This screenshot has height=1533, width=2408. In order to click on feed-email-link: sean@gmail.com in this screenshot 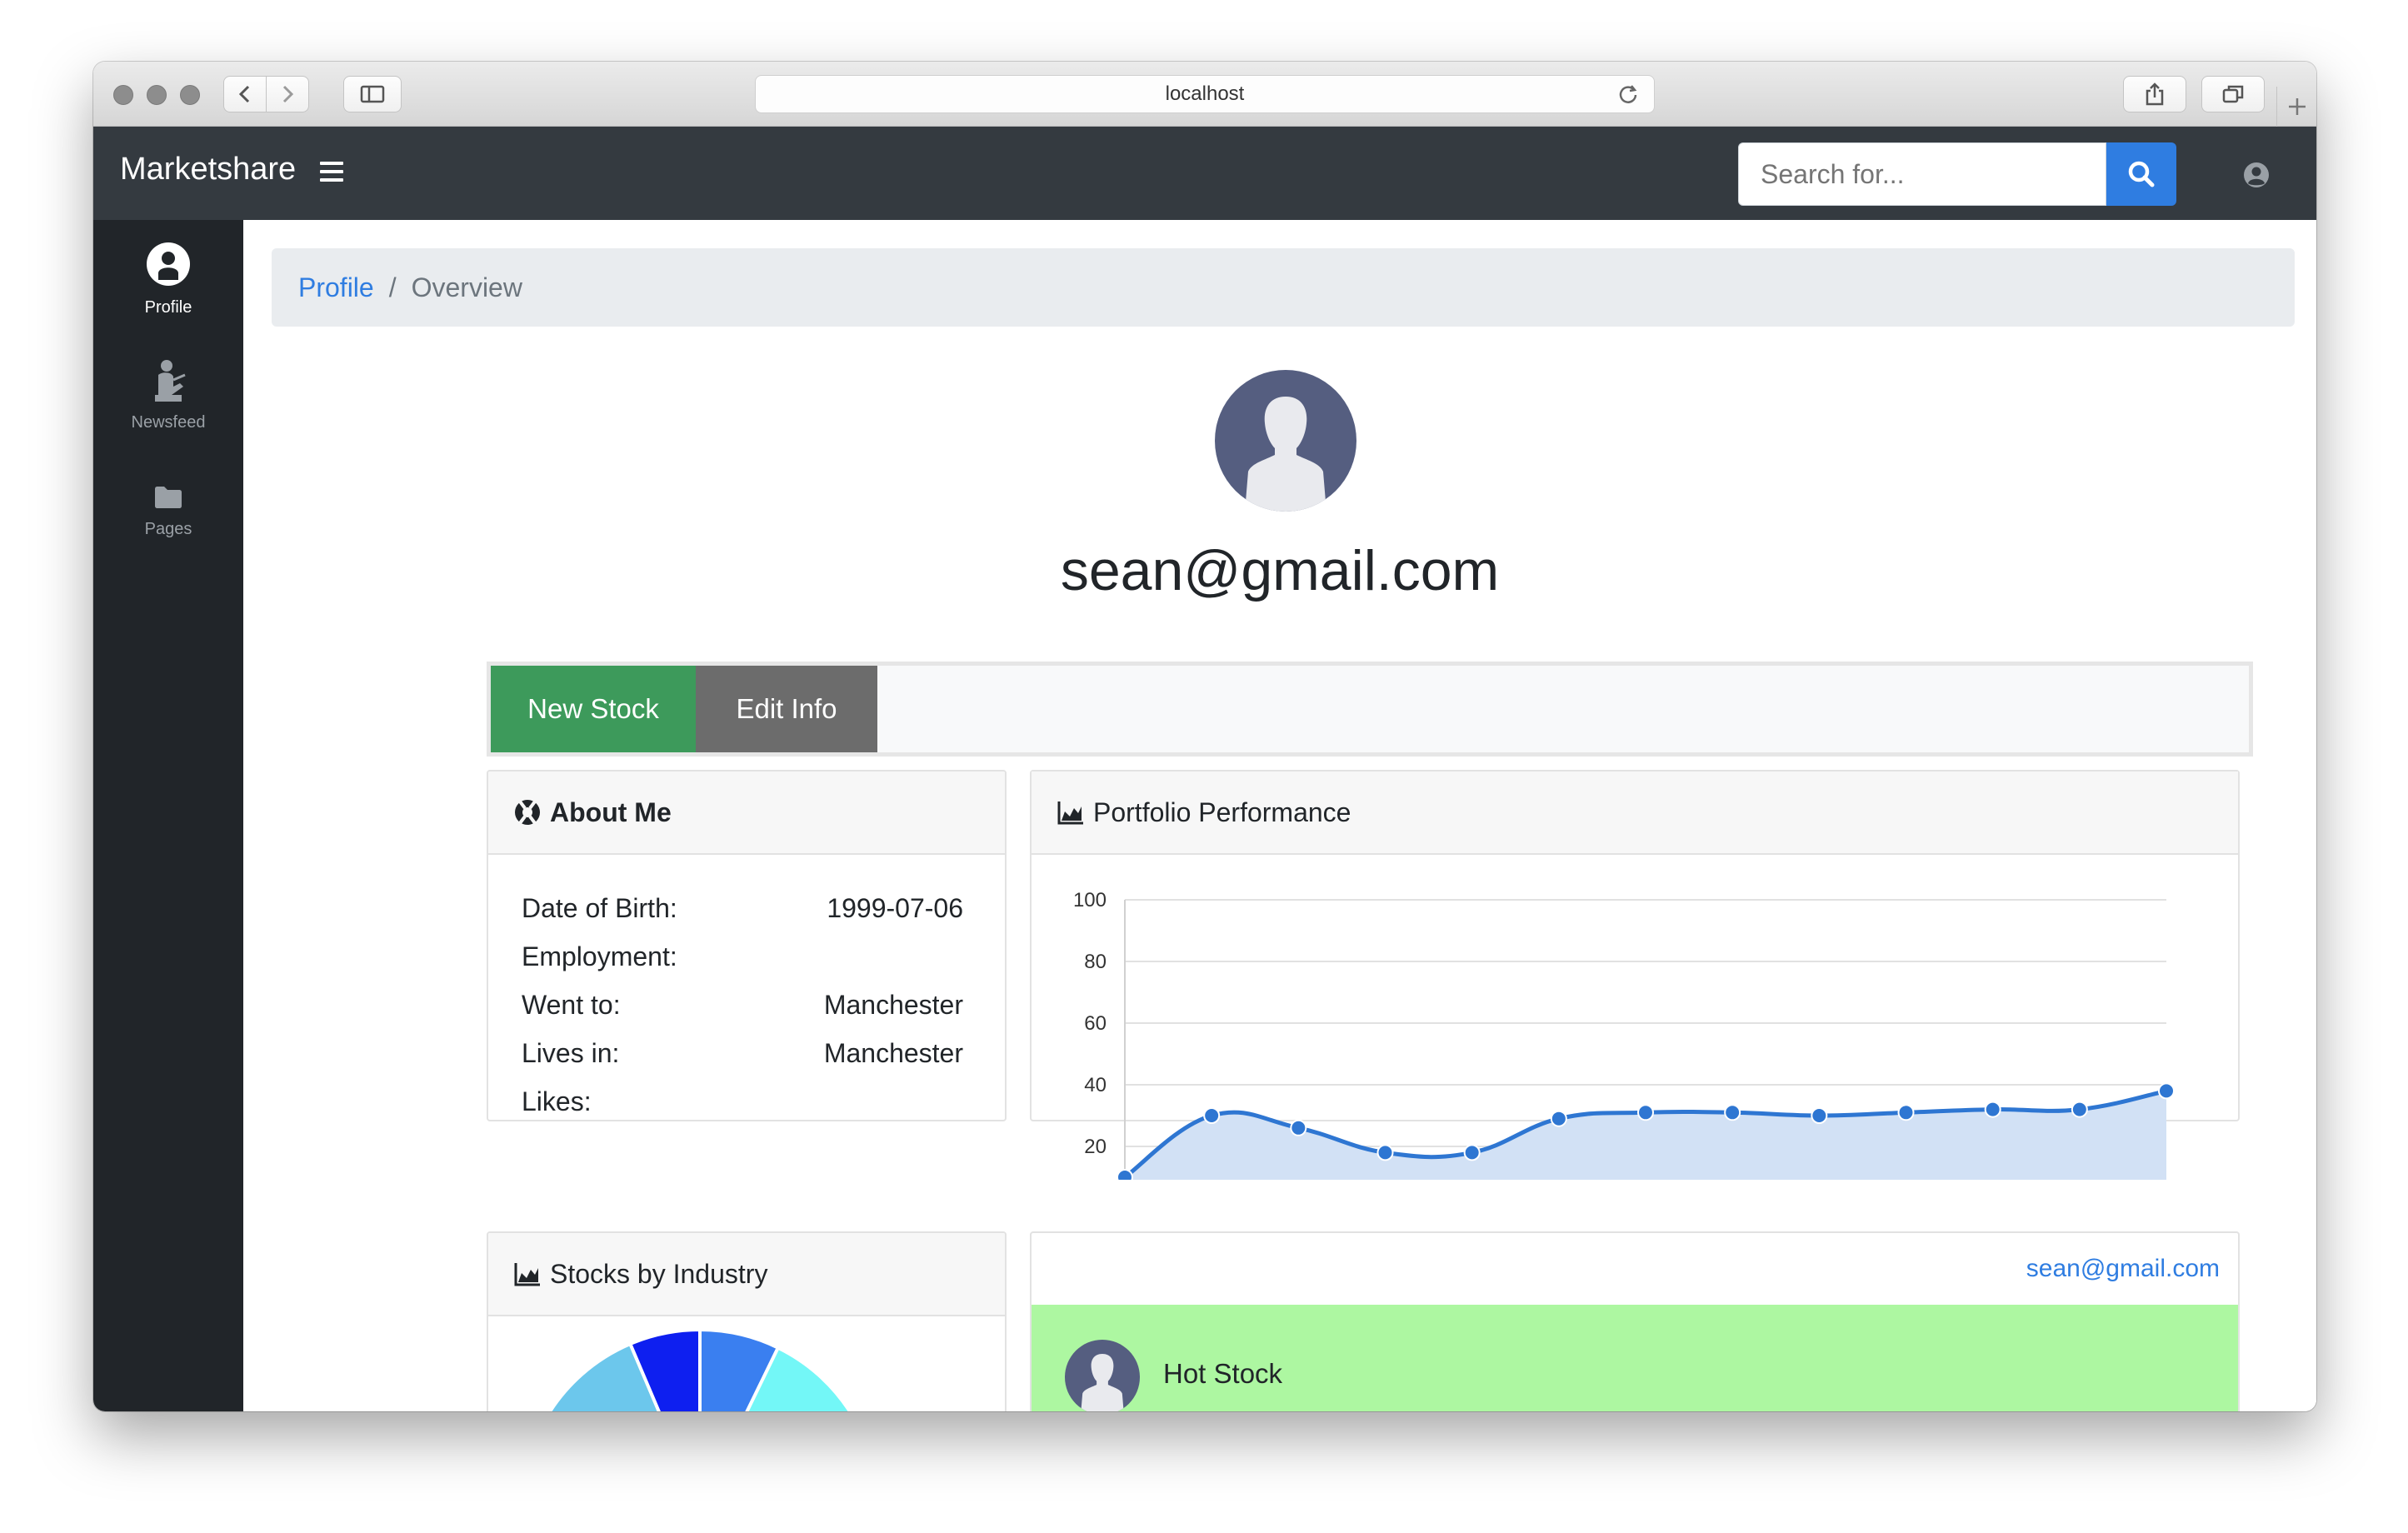, I will do `click(2123, 1269)`.